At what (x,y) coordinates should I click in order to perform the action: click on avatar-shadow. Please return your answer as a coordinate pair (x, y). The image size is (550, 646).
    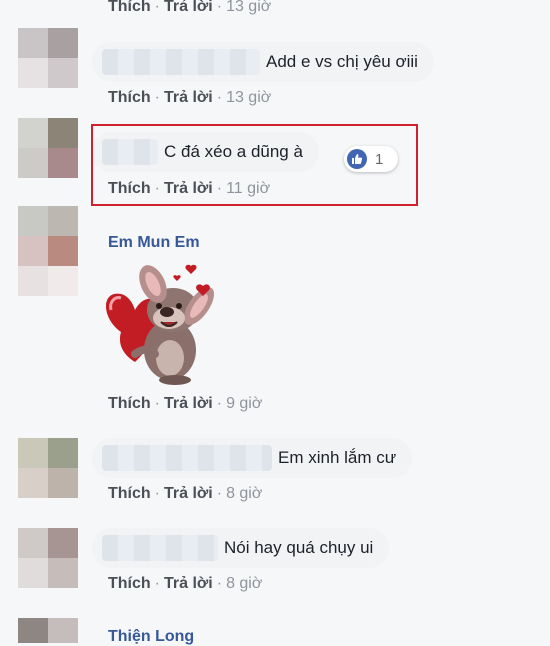
    Looking at the image, I should click on (48, 281).